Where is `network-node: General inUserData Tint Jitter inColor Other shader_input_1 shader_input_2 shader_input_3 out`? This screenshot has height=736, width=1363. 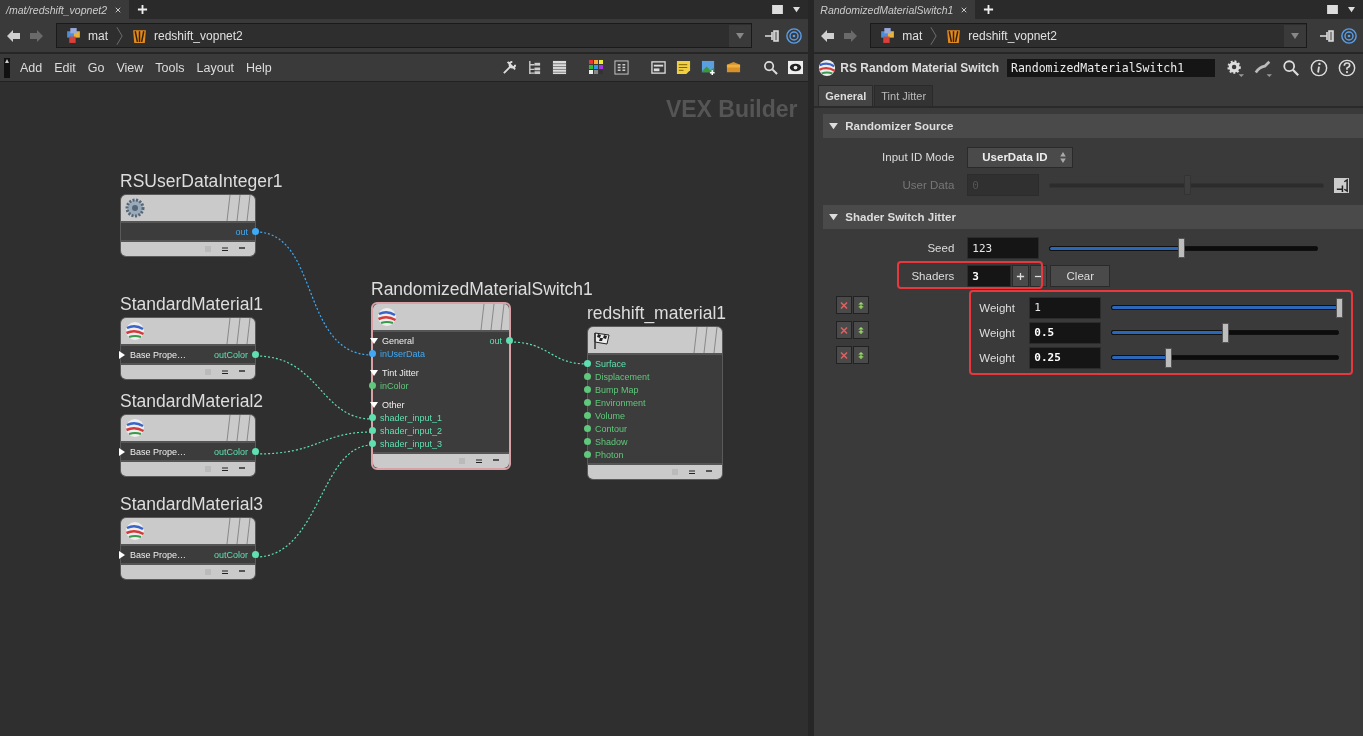 network-node: General inUserData Tint Jitter inColor Other shader_input_1 shader_input_2 shader_input_3 out is located at coordinates (441, 386).